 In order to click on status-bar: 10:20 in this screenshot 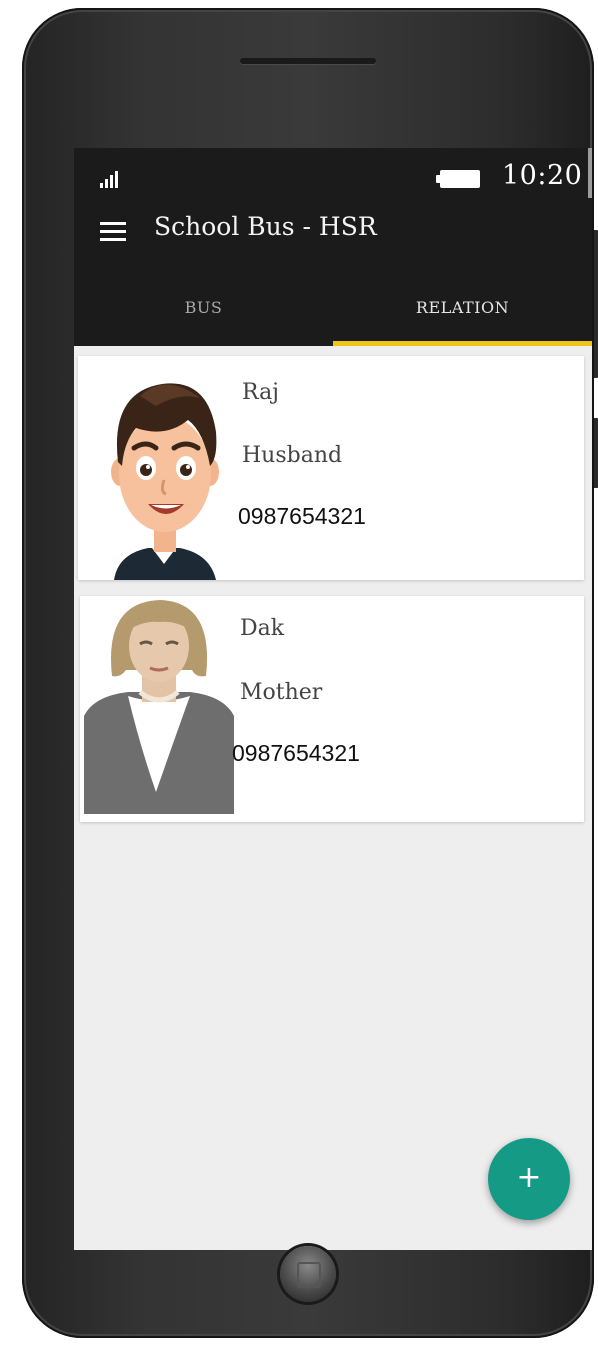, I will do `click(333, 173)`.